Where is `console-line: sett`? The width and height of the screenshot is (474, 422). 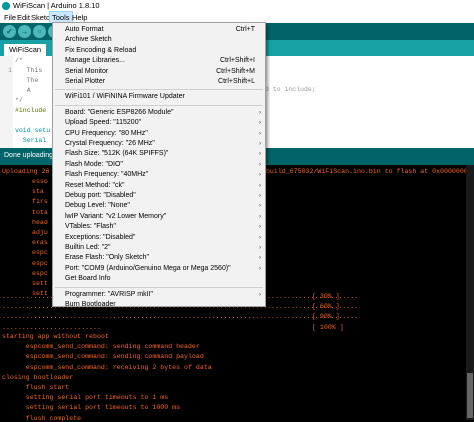
console-line: sett is located at coordinates (40, 283).